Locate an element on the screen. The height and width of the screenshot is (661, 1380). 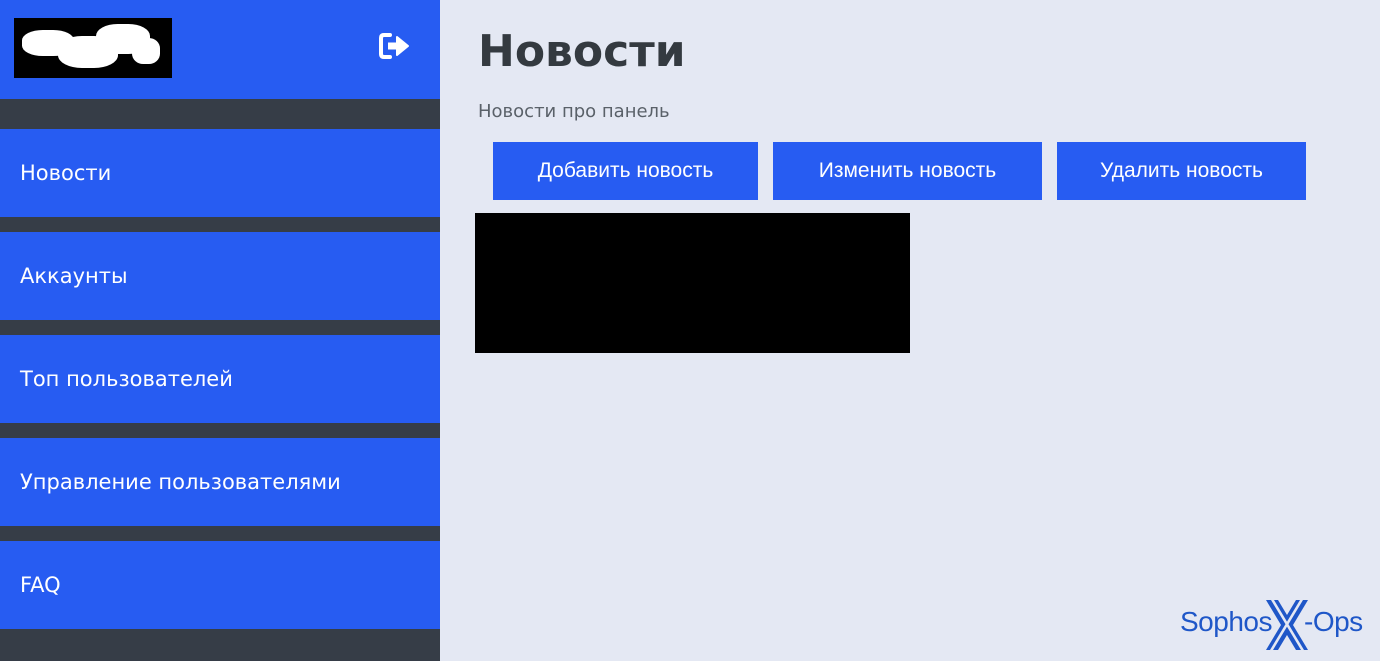
sidebar-item-user-management: Управление пользователями is located at coordinates (220, 482).